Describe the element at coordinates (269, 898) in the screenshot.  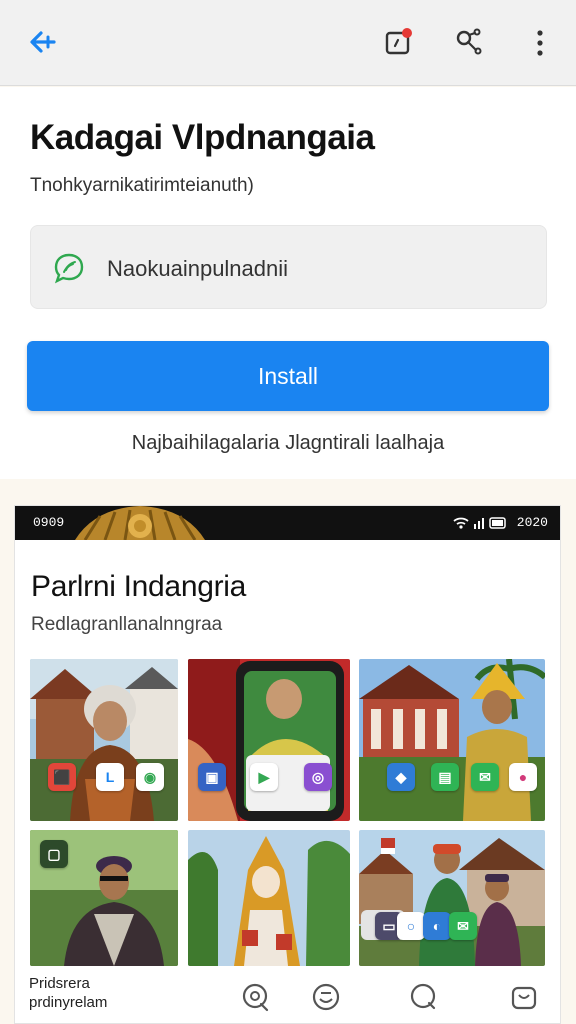
I see `tile-traditional-costume` at that location.